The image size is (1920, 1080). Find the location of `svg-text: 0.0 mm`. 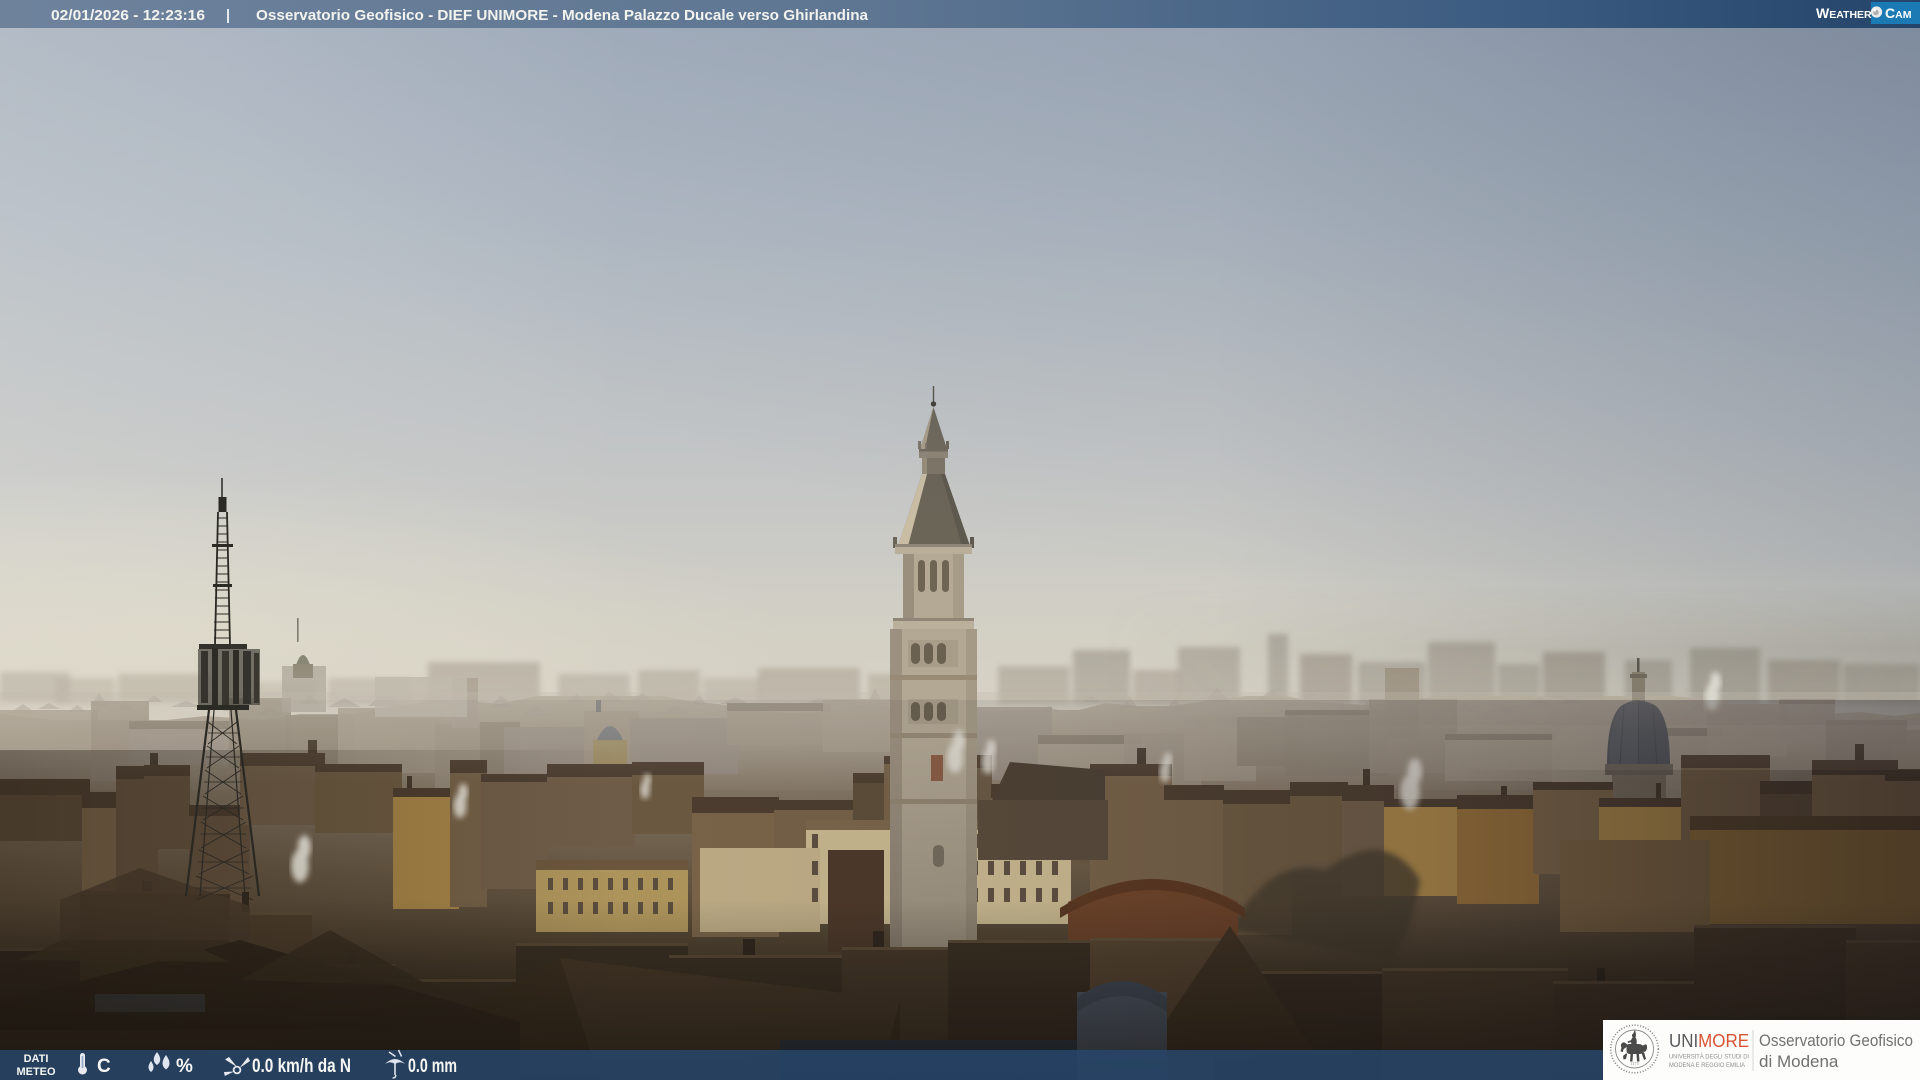

svg-text: 0.0 mm is located at coordinates (432, 1066).